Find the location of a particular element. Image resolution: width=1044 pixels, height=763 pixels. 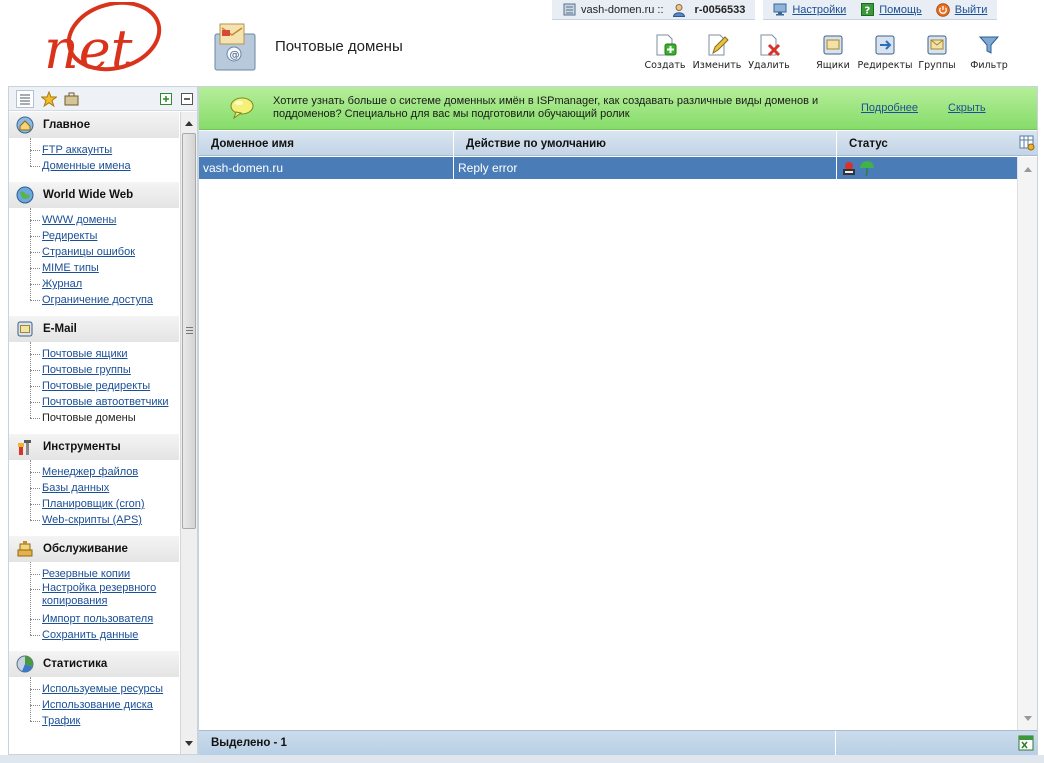

table-row: vash-domen.ru Reply error is located at coordinates (608, 168).